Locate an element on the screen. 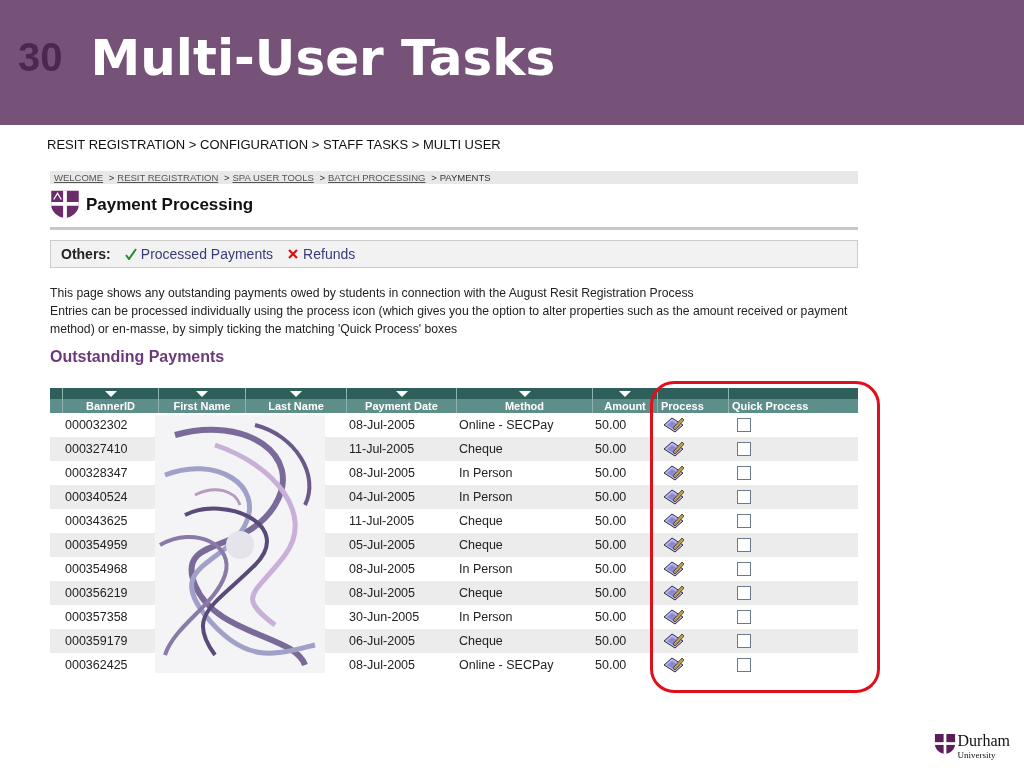 This screenshot has width=1024, height=768. column-header: Amount is located at coordinates (624, 400).